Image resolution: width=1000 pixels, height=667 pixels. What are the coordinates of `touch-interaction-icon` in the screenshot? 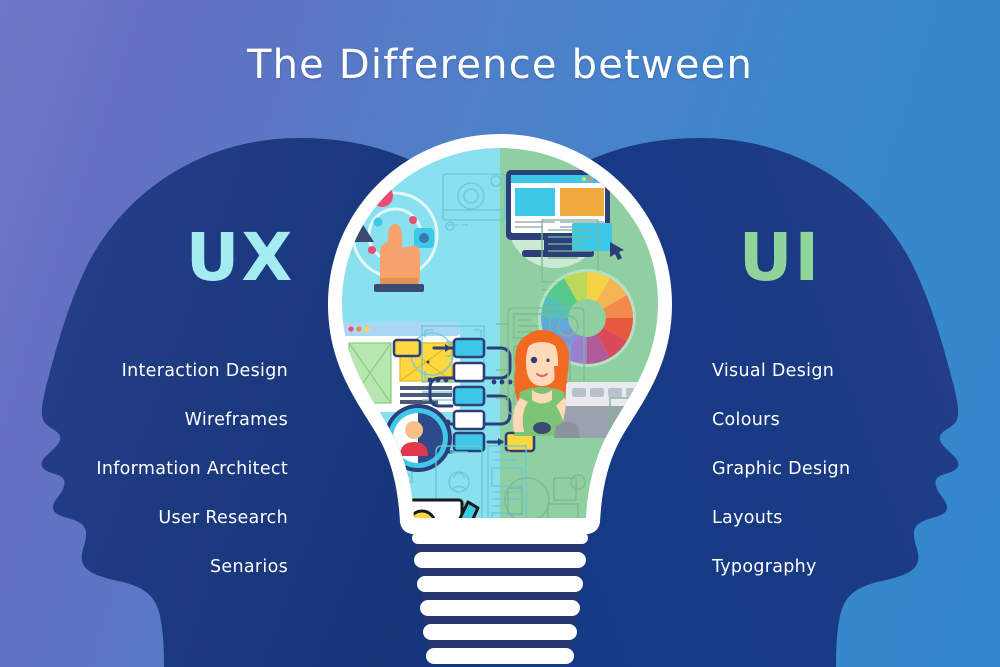 It's located at (392, 238).